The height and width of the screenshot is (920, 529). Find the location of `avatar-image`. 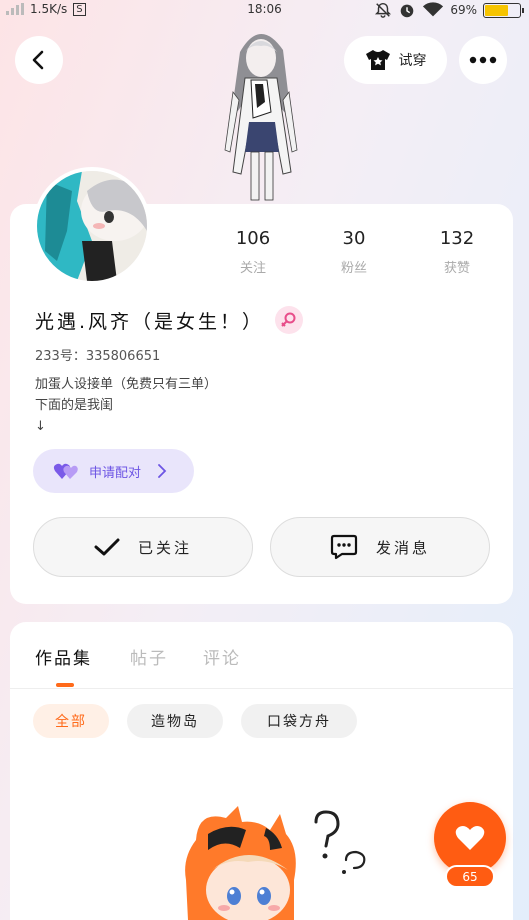

avatar-image is located at coordinates (92, 226).